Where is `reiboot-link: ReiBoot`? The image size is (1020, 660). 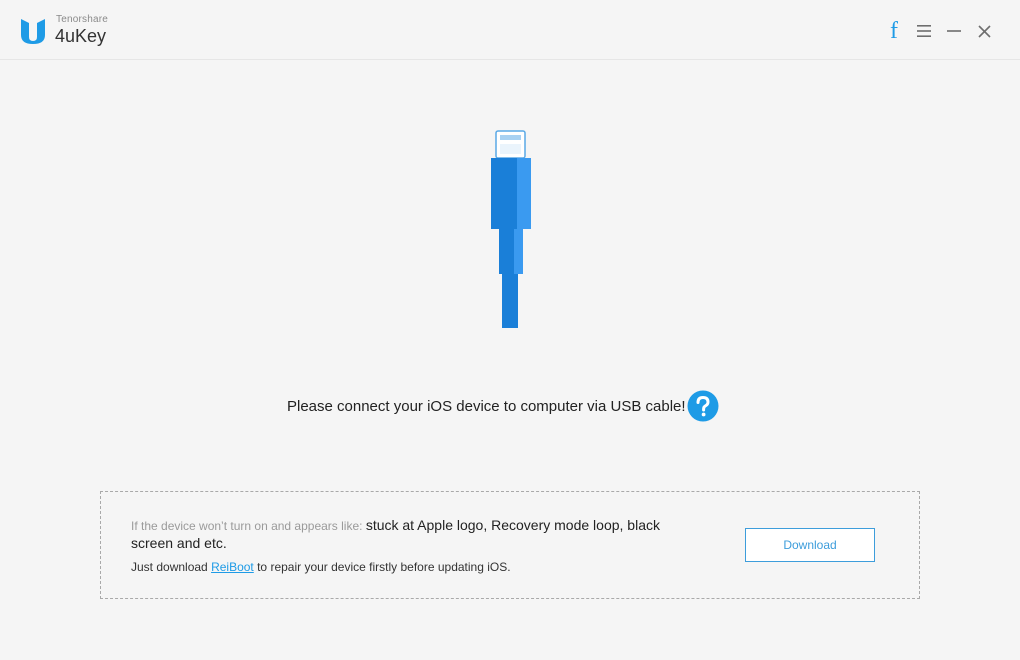
reiboot-link: ReiBoot is located at coordinates (232, 567).